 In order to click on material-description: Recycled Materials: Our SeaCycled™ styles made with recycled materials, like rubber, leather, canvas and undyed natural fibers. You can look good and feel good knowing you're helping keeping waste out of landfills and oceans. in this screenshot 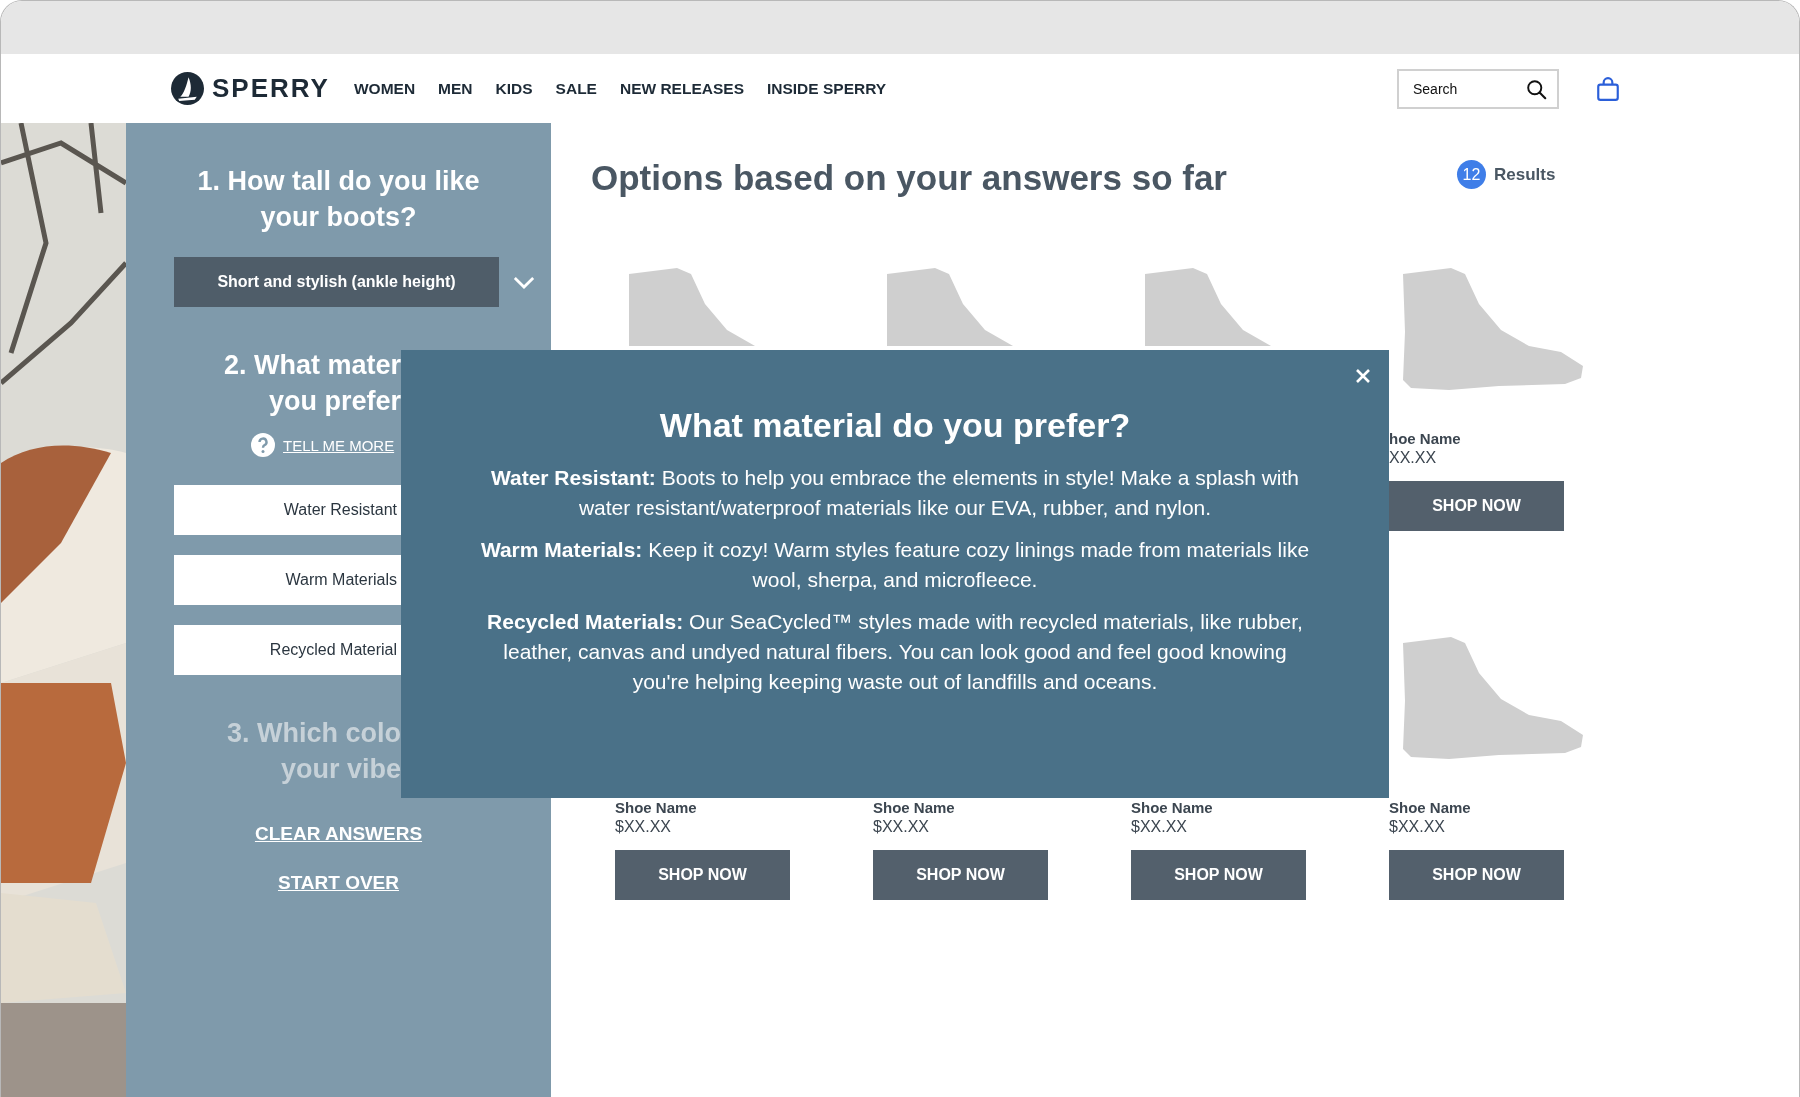, I will do `click(895, 652)`.